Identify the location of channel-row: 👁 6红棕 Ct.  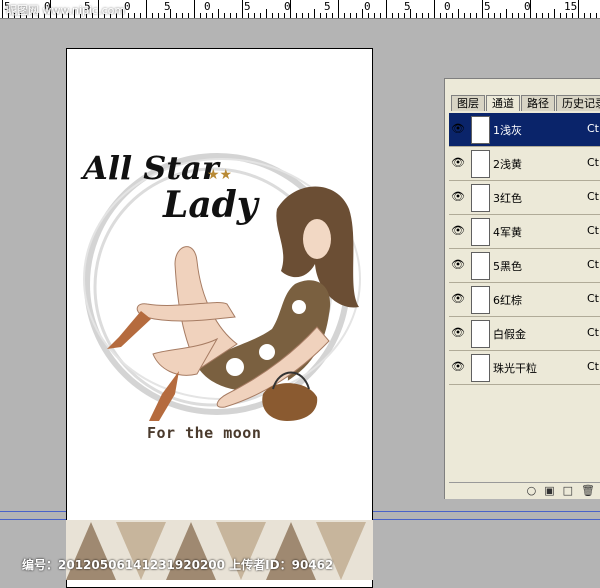
(524, 300).